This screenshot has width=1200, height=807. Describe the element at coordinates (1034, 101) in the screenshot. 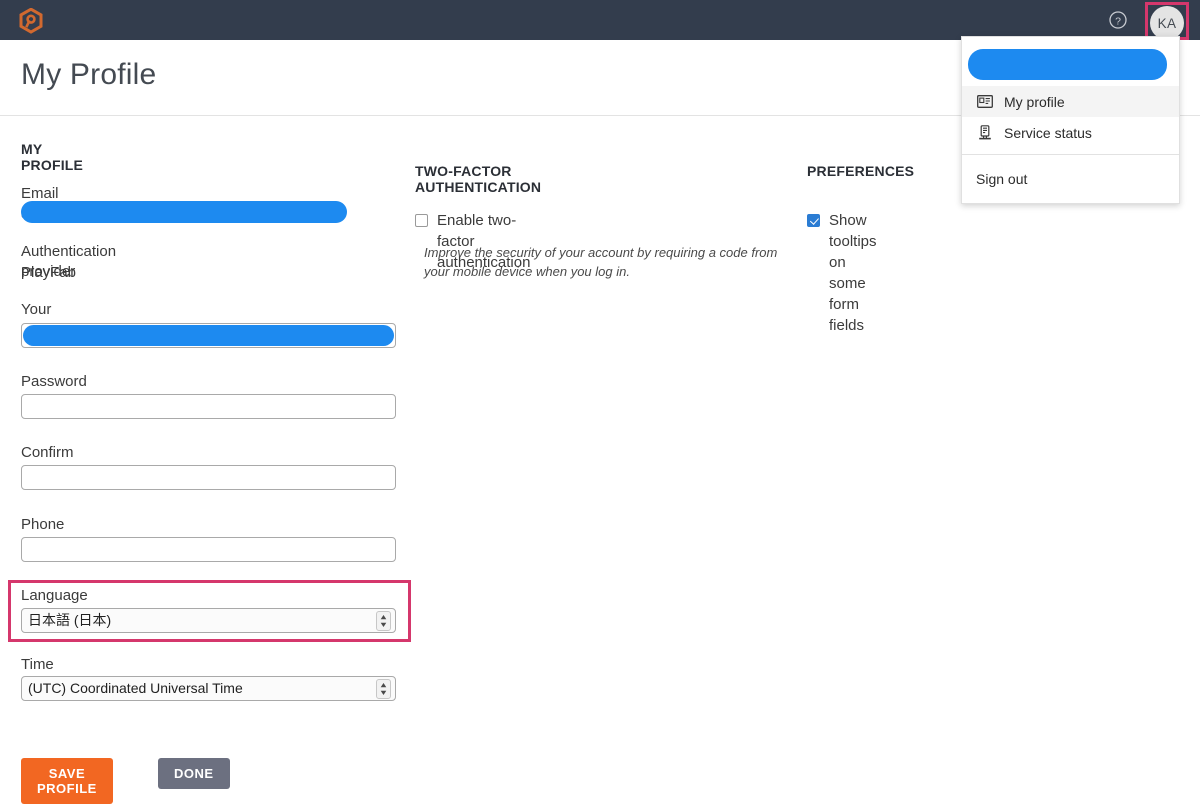

I see `menu-item-my-profile-label: My profile` at that location.